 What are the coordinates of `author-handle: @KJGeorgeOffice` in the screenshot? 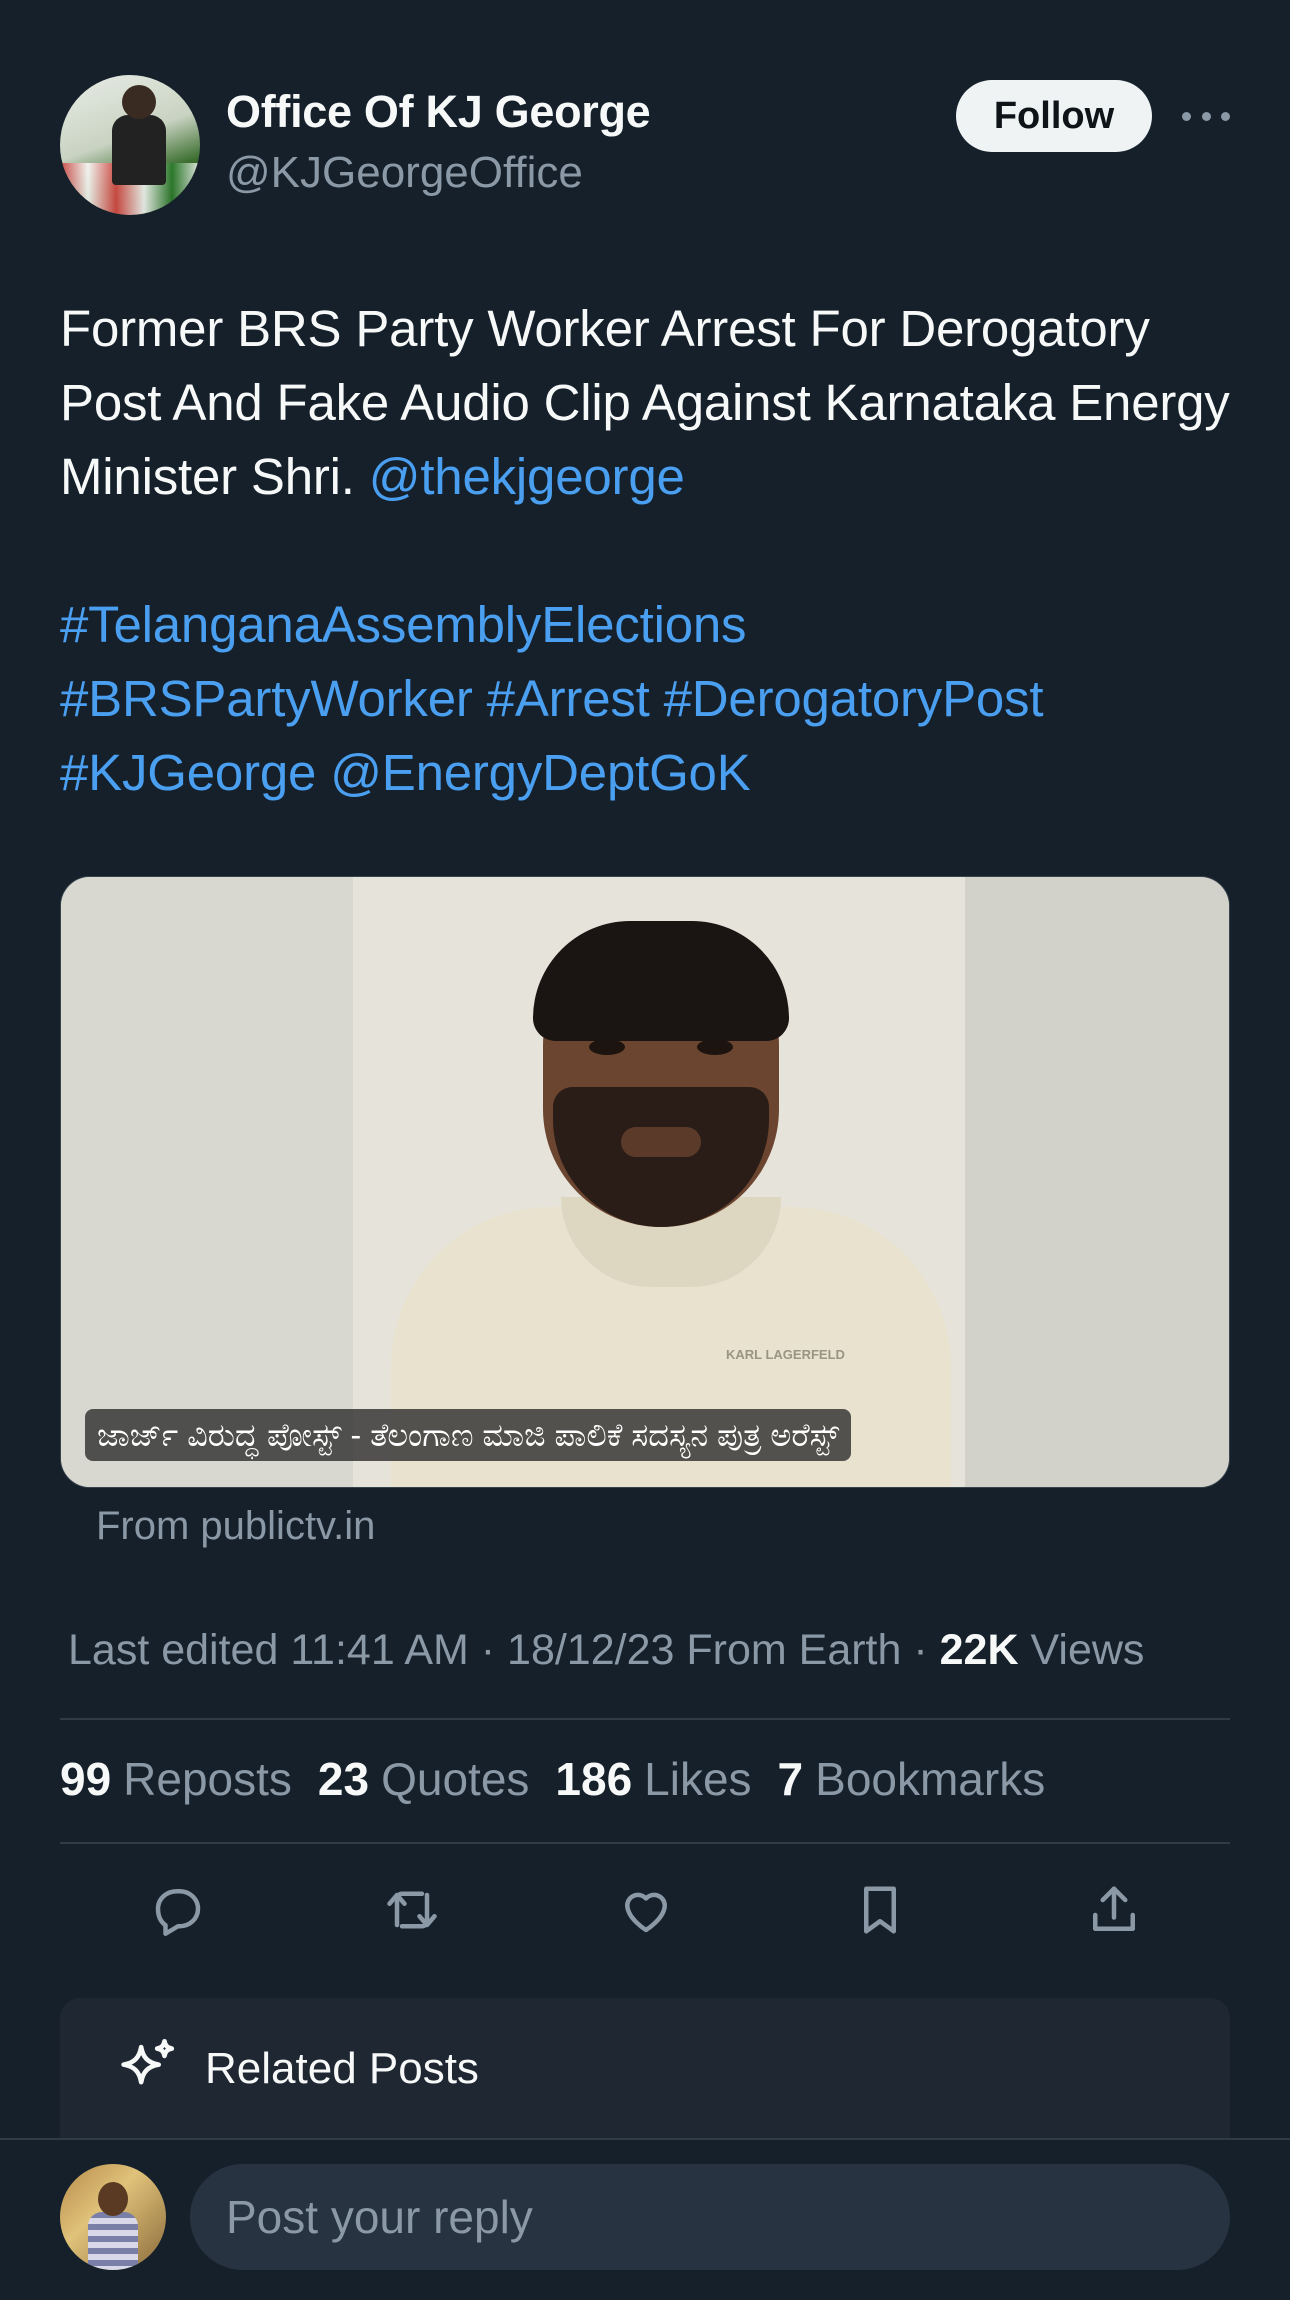 It's located at (404, 173).